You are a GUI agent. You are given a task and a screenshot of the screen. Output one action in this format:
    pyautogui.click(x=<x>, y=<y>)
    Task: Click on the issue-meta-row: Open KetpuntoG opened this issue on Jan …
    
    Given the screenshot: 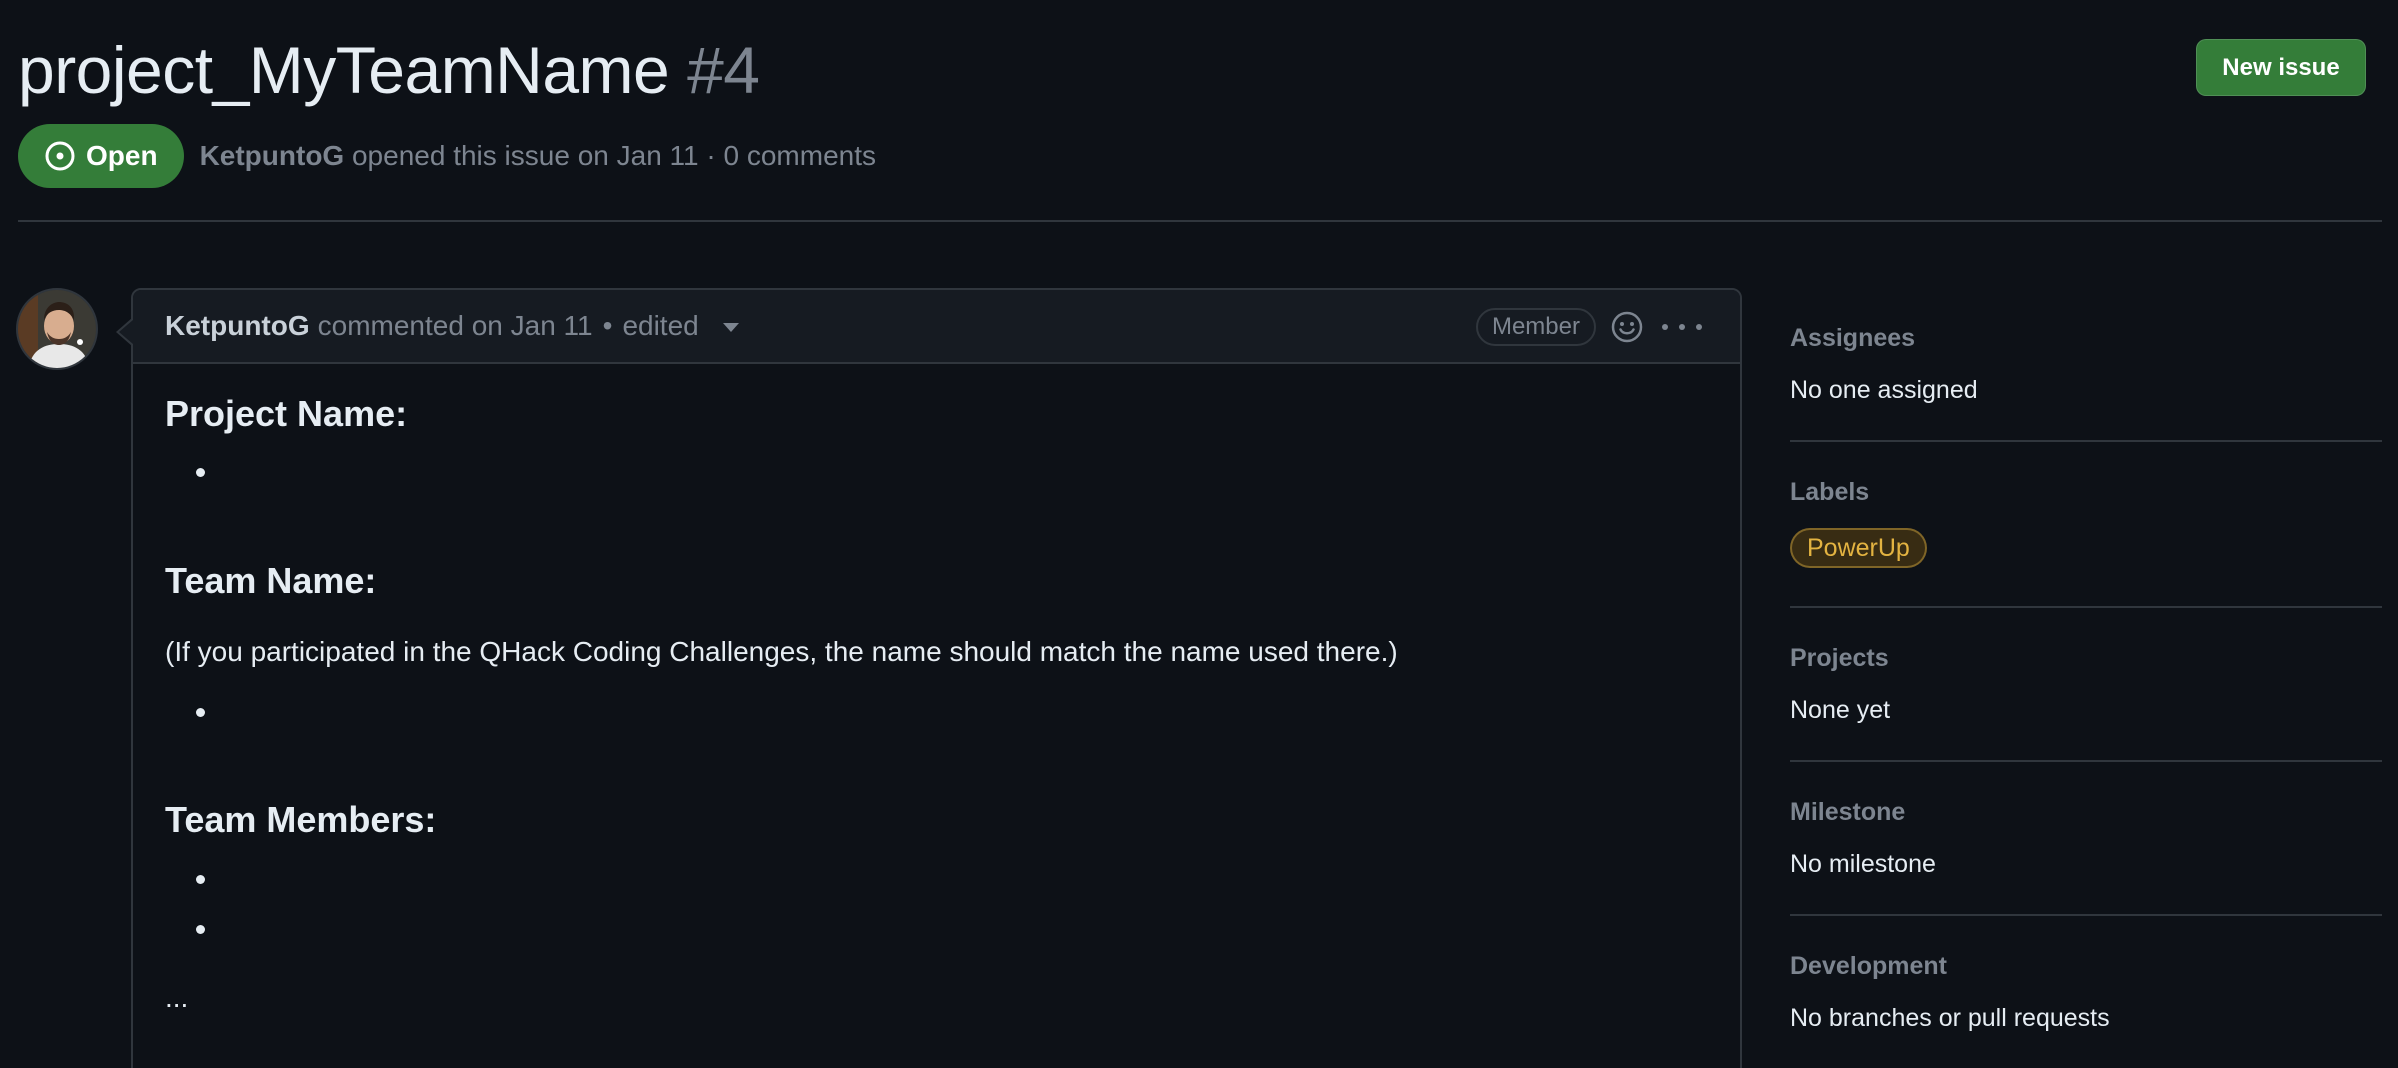 What is the action you would take?
    pyautogui.click(x=447, y=156)
    